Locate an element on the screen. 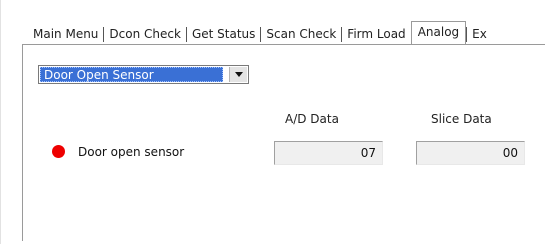 The height and width of the screenshot is (244, 545). dropdown-button is located at coordinates (238, 74).